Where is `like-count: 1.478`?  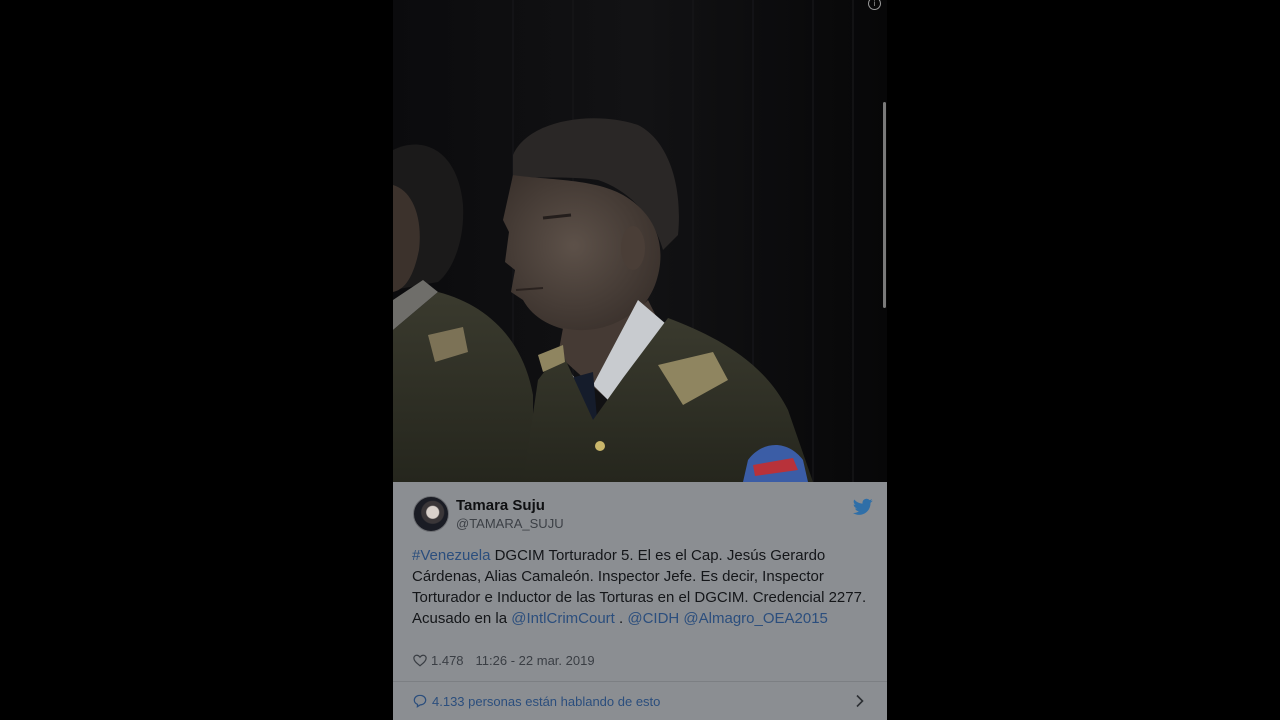 like-count: 1.478 is located at coordinates (447, 660).